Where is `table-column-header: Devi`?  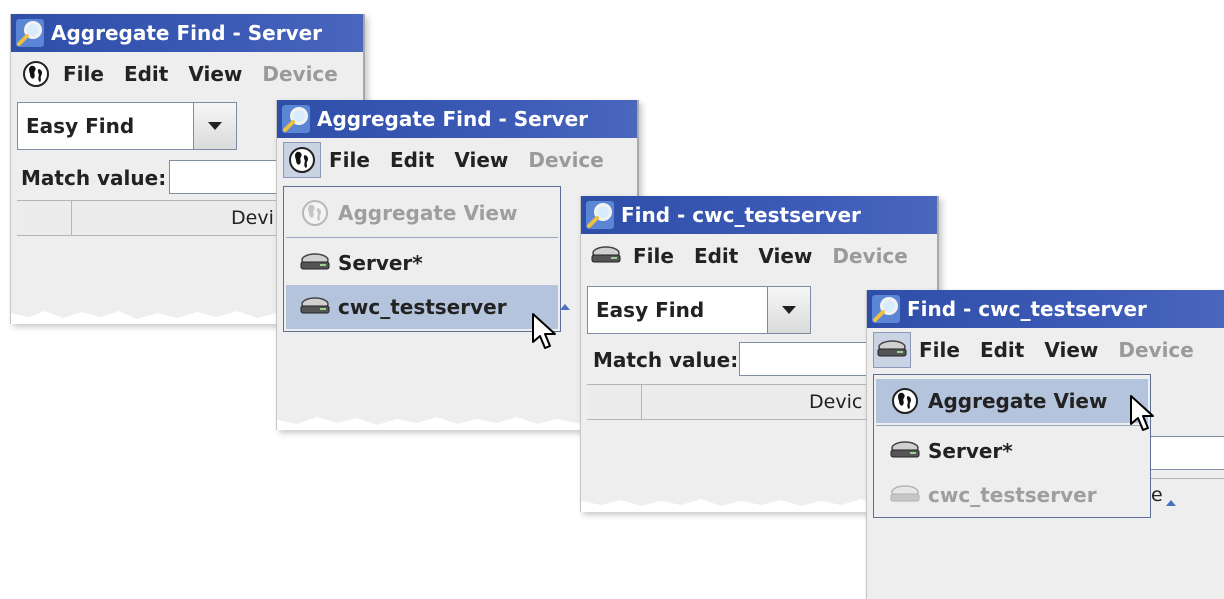
table-column-header: Devi is located at coordinates (252, 218).